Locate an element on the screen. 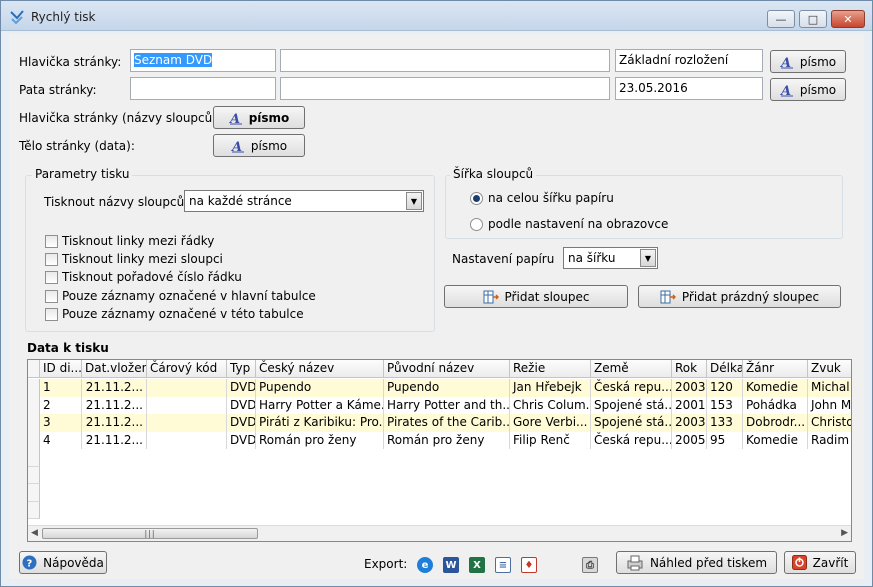 Image resolution: width=873 pixels, height=587 pixels. add-empty-column-button: Přidat prázdný sloupec is located at coordinates (739, 296).